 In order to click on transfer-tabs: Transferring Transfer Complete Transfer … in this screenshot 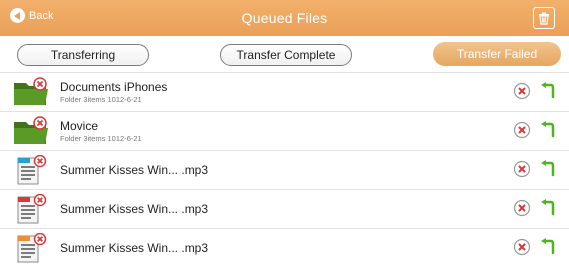, I will do `click(284, 54)`.